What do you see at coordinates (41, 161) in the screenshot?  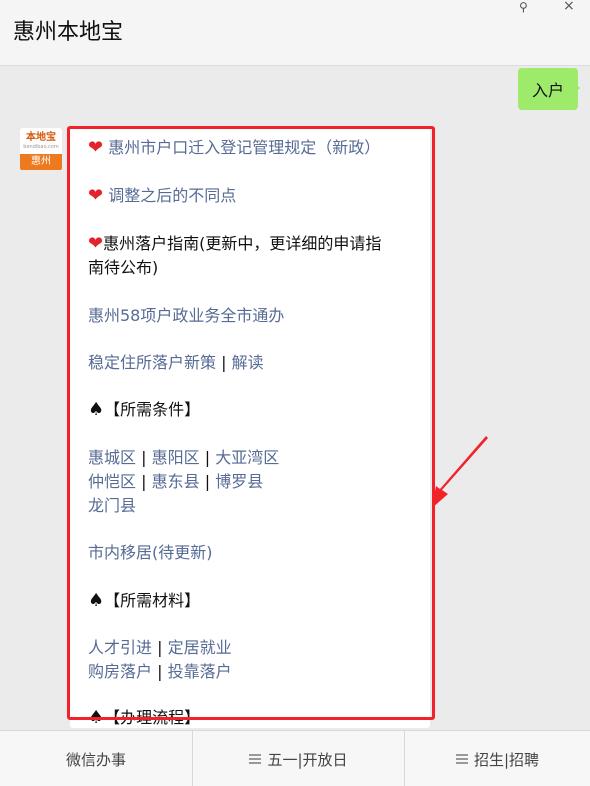 I see `avatar-city-text: 惠州` at bounding box center [41, 161].